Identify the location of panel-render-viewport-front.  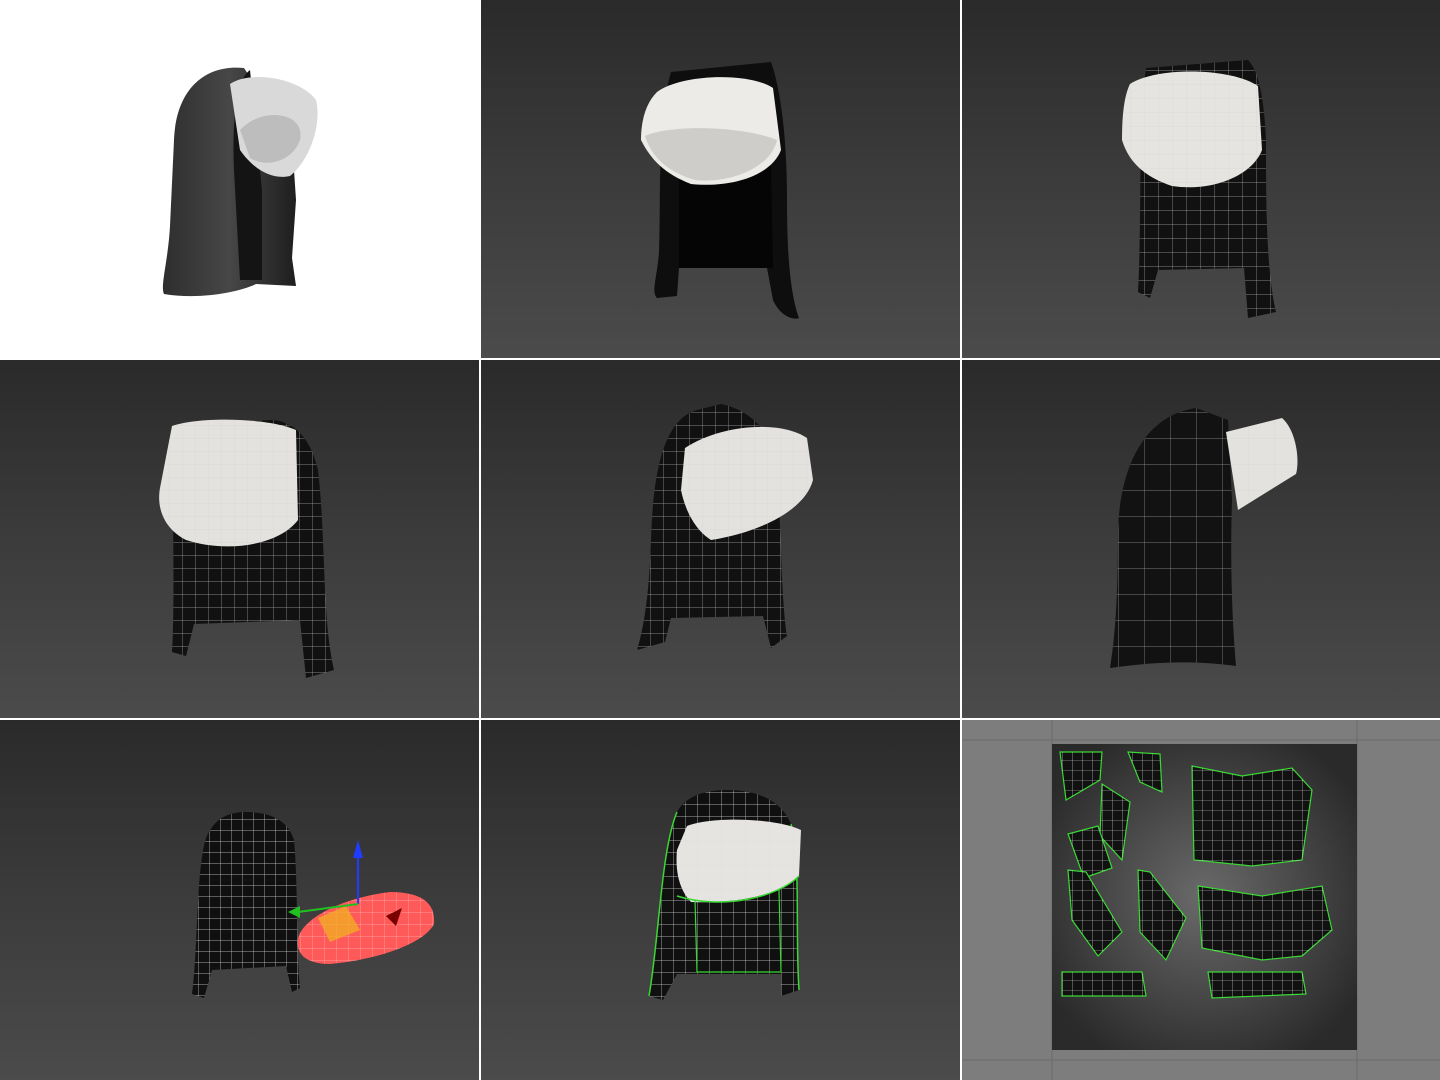
(720, 179).